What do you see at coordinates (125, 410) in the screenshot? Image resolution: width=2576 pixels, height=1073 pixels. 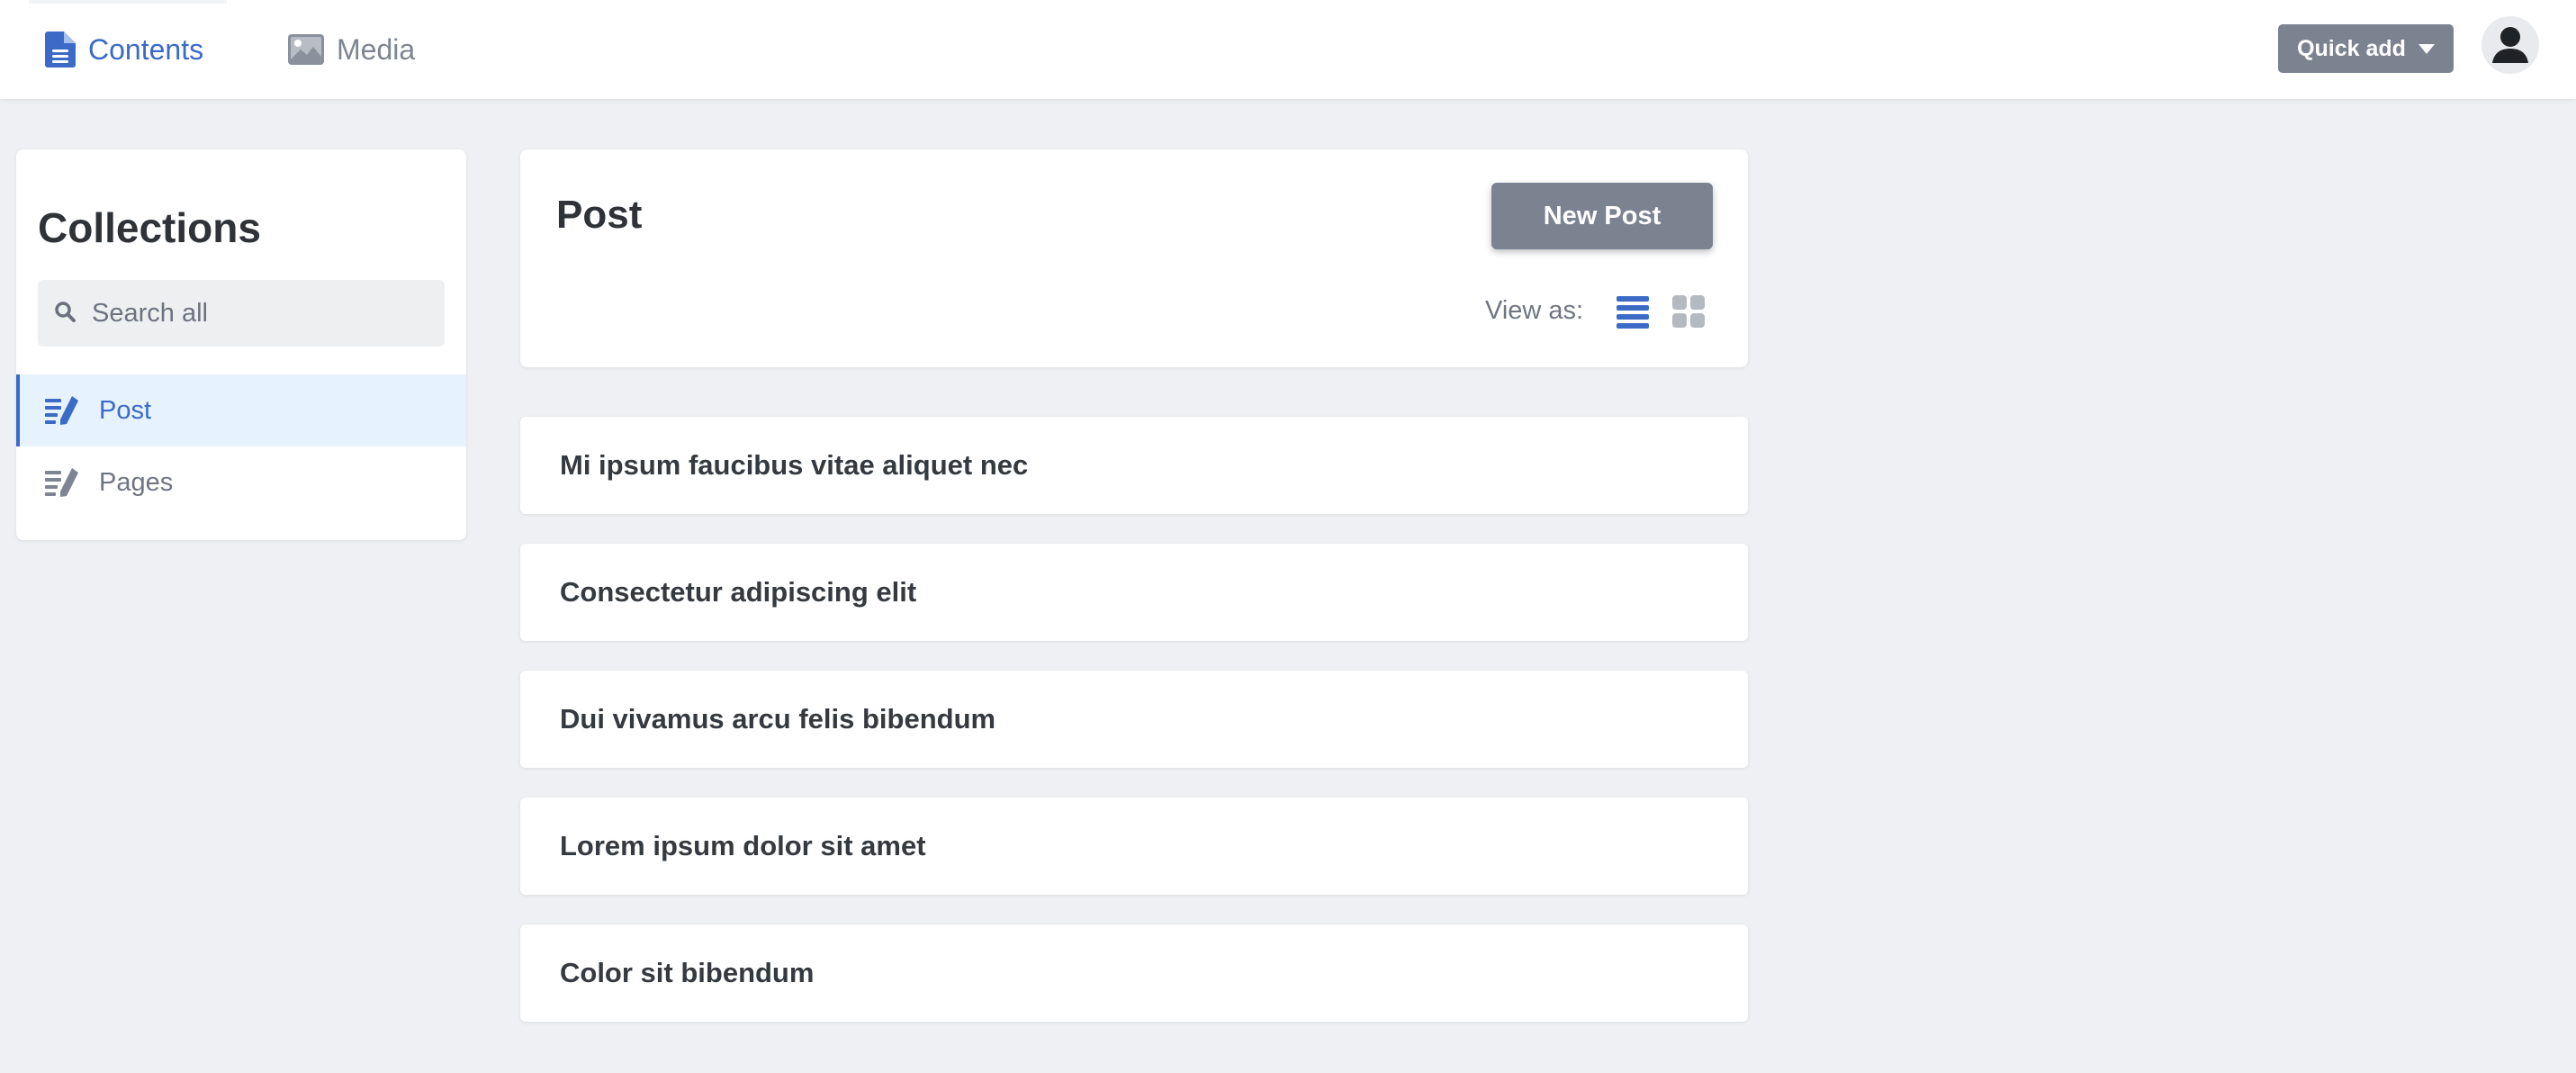 I see `sidebar-item-post-label: Post` at bounding box center [125, 410].